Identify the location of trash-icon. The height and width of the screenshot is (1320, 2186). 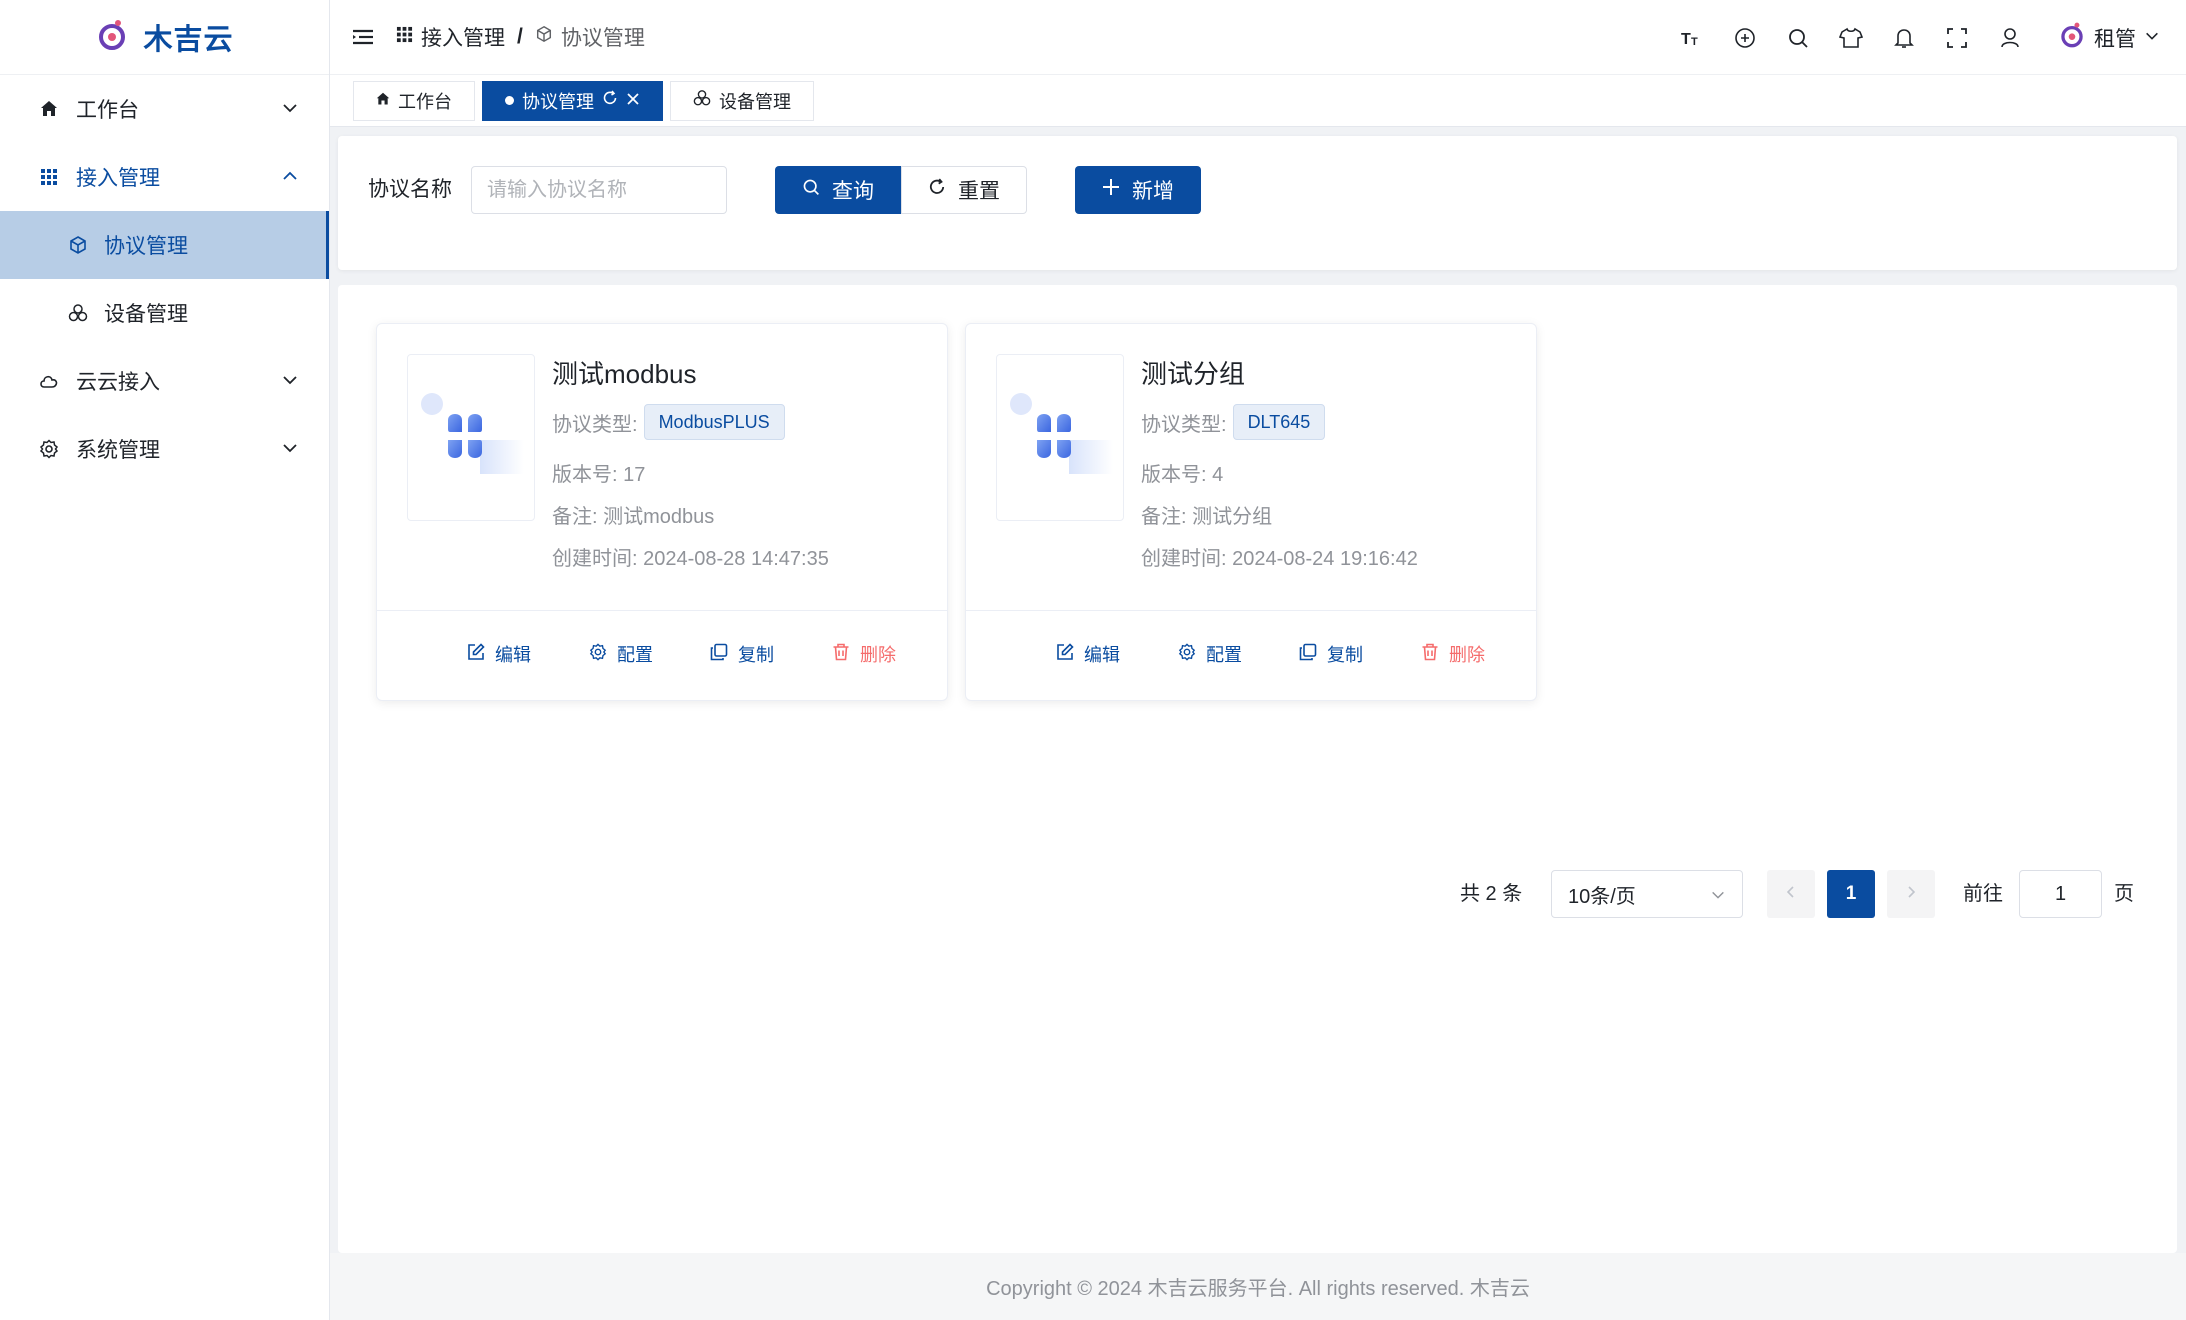
(841, 654).